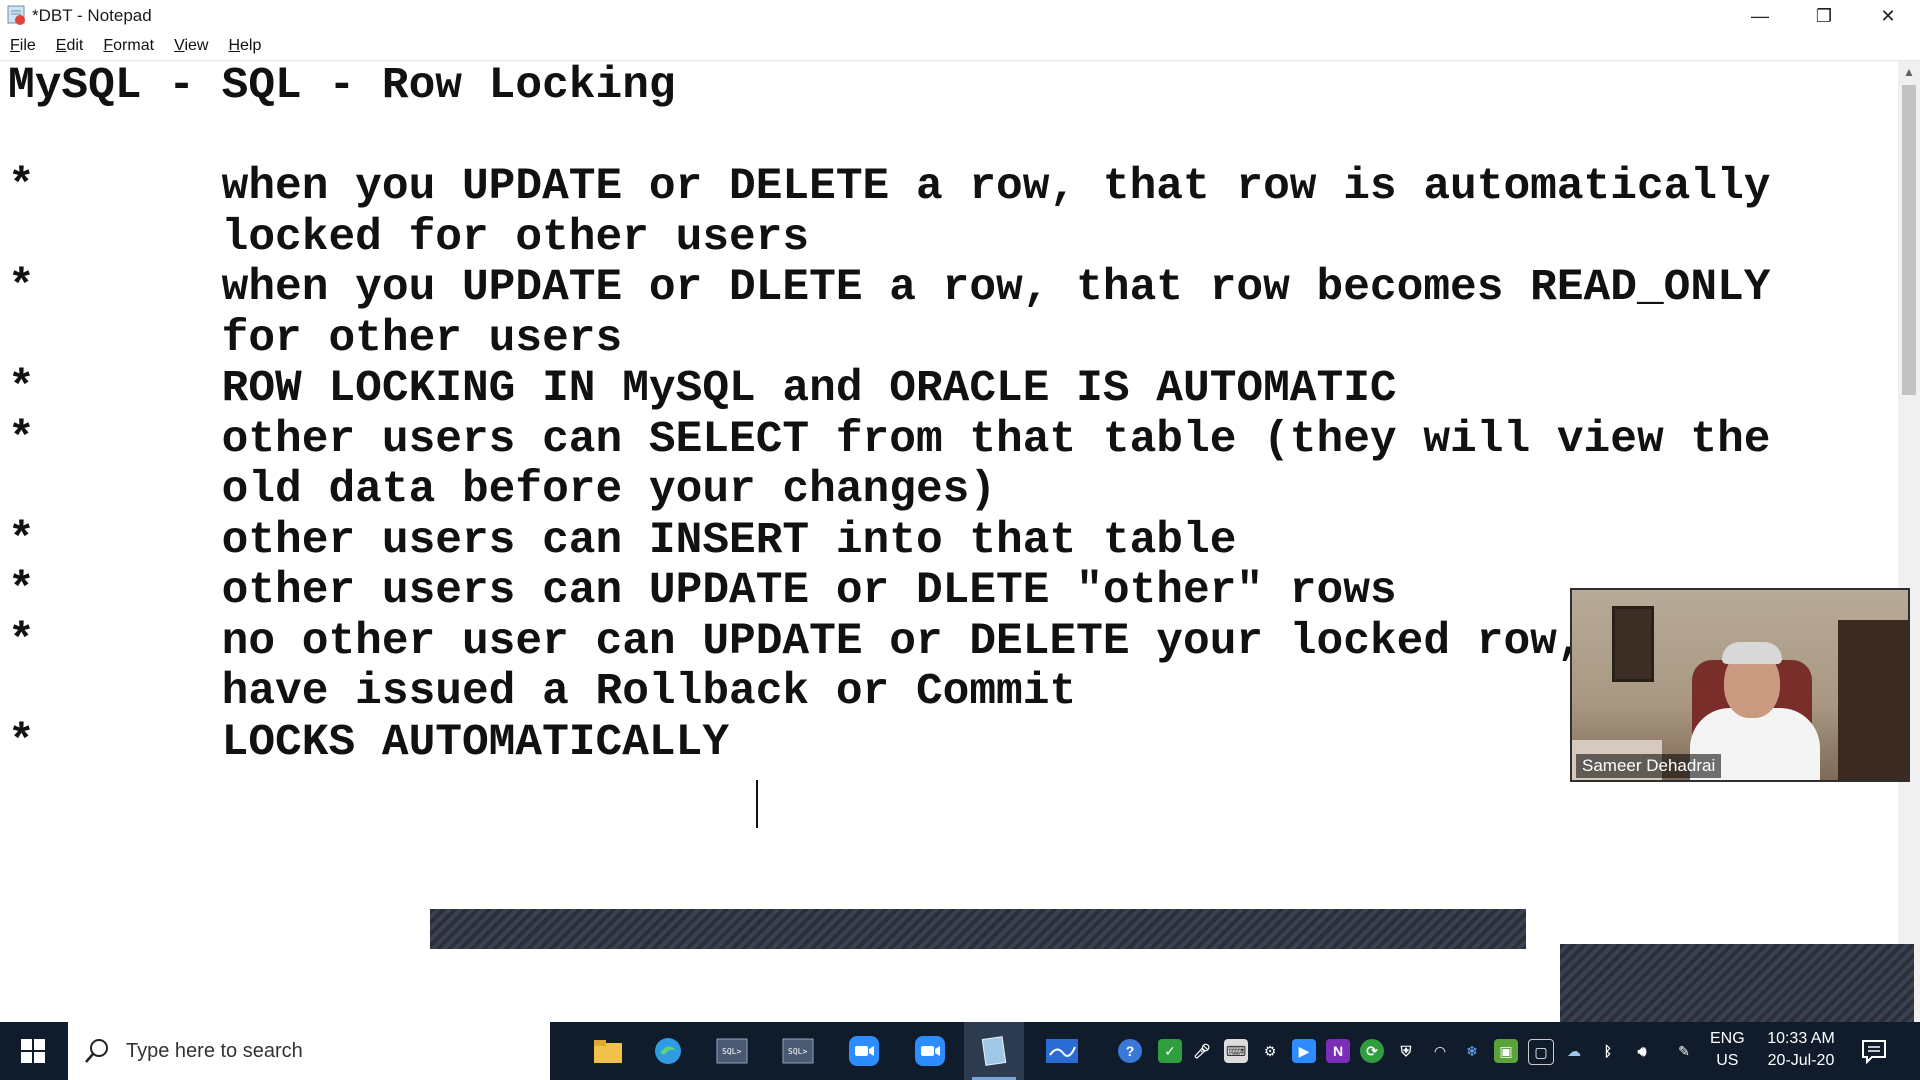 Image resolution: width=1920 pixels, height=1080 pixels. I want to click on menu-file: File, so click(23, 46).